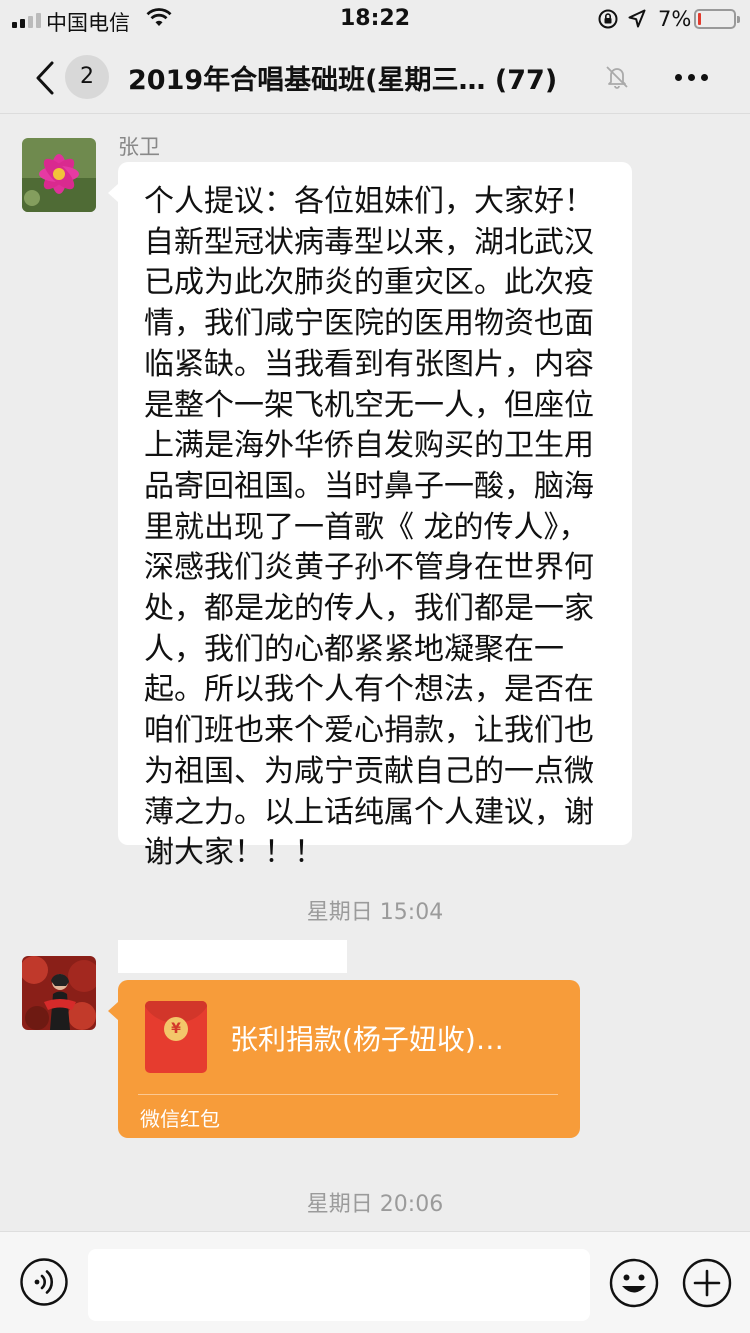  Describe the element at coordinates (375, 912) in the screenshot. I see `time-separator: 星期日 15:04` at that location.